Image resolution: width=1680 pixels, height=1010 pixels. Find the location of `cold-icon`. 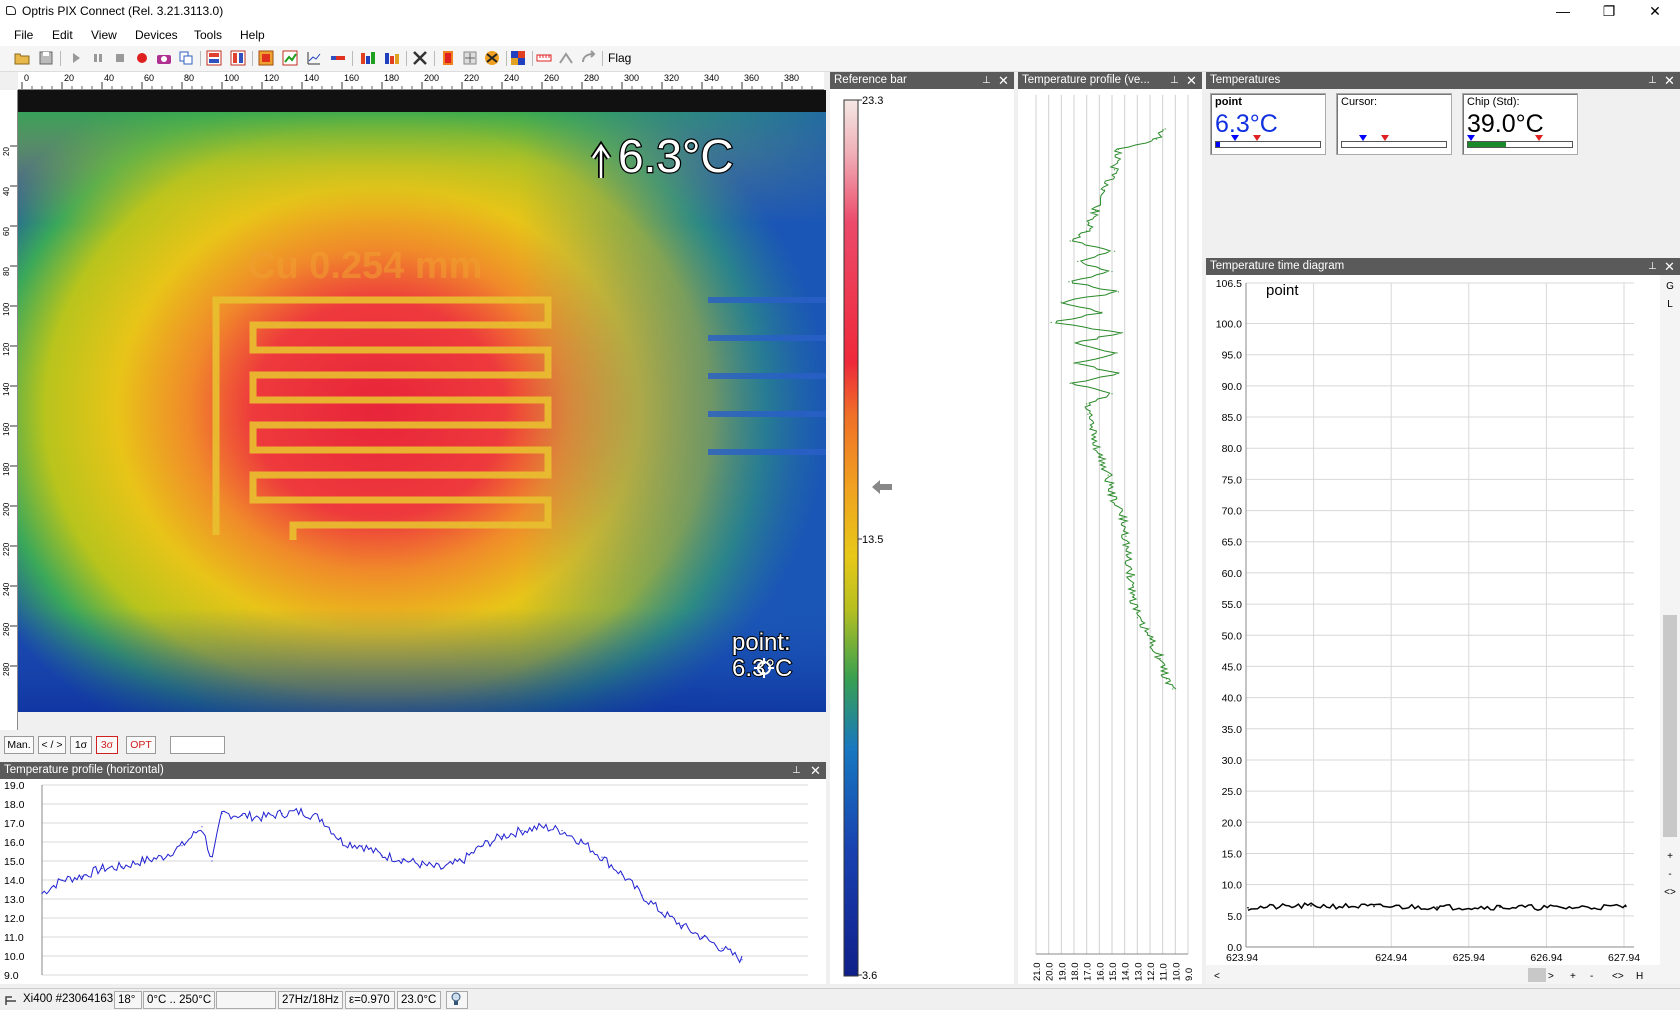

cold-icon is located at coordinates (470, 58).